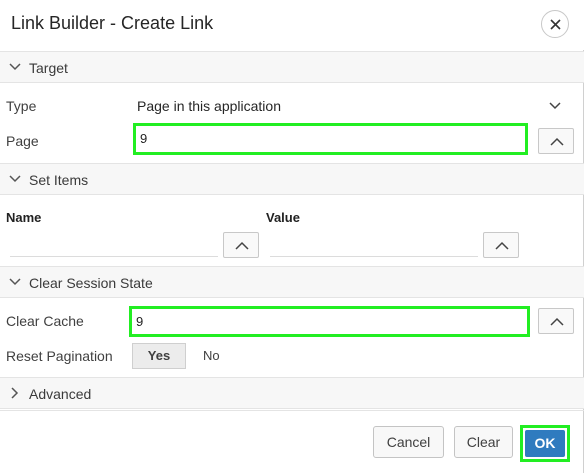  I want to click on item-name-popup-button, so click(241, 245).